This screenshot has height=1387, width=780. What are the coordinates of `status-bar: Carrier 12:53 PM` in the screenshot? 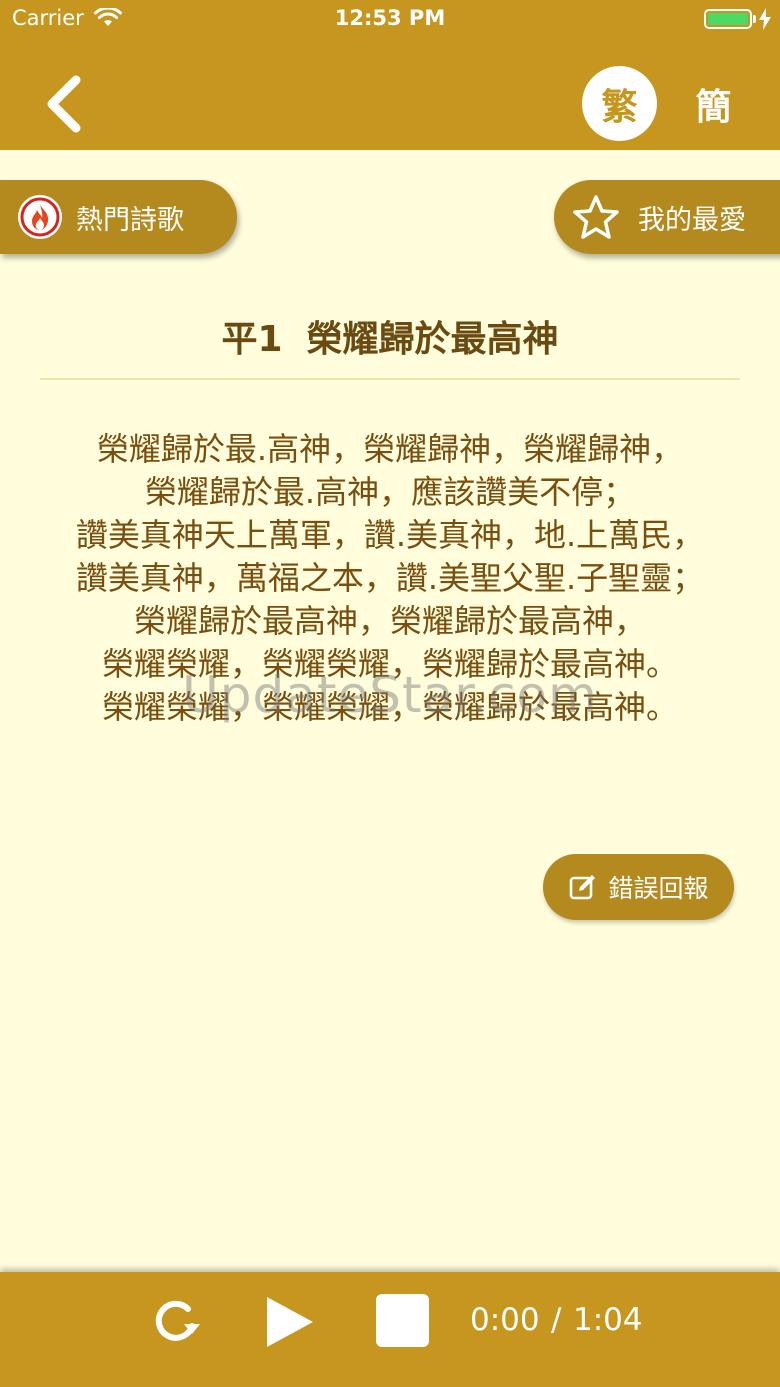 It's located at (390, 20).